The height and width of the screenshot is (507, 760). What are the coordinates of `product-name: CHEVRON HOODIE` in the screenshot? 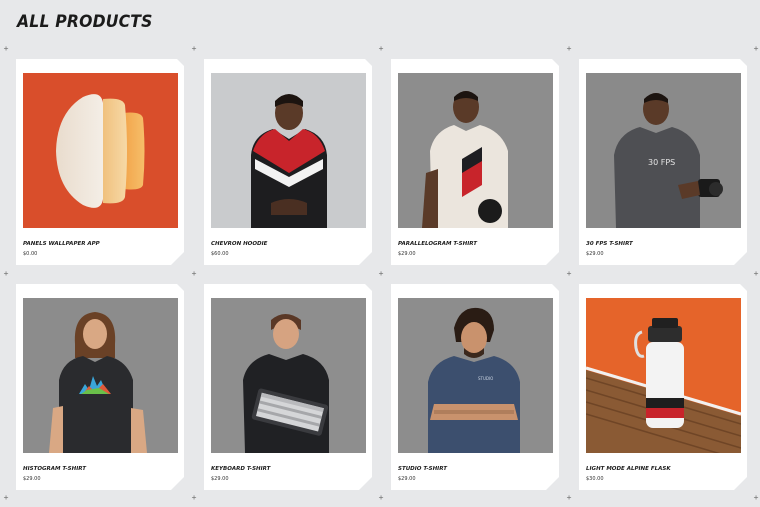 It's located at (239, 244).